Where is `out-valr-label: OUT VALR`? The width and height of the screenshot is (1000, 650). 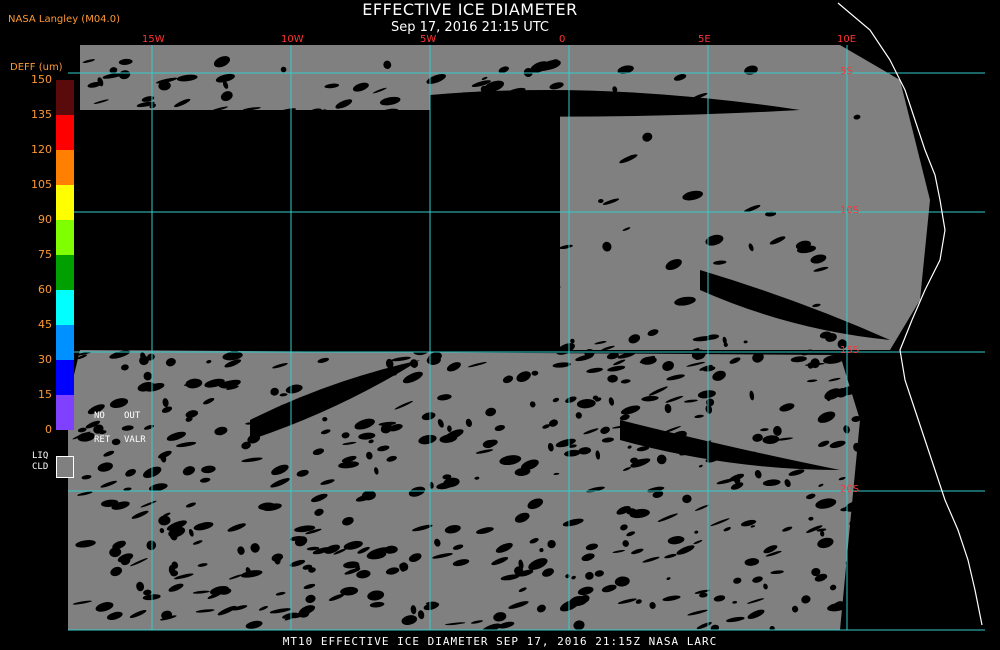 out-valr-label: OUT VALR is located at coordinates (135, 428).